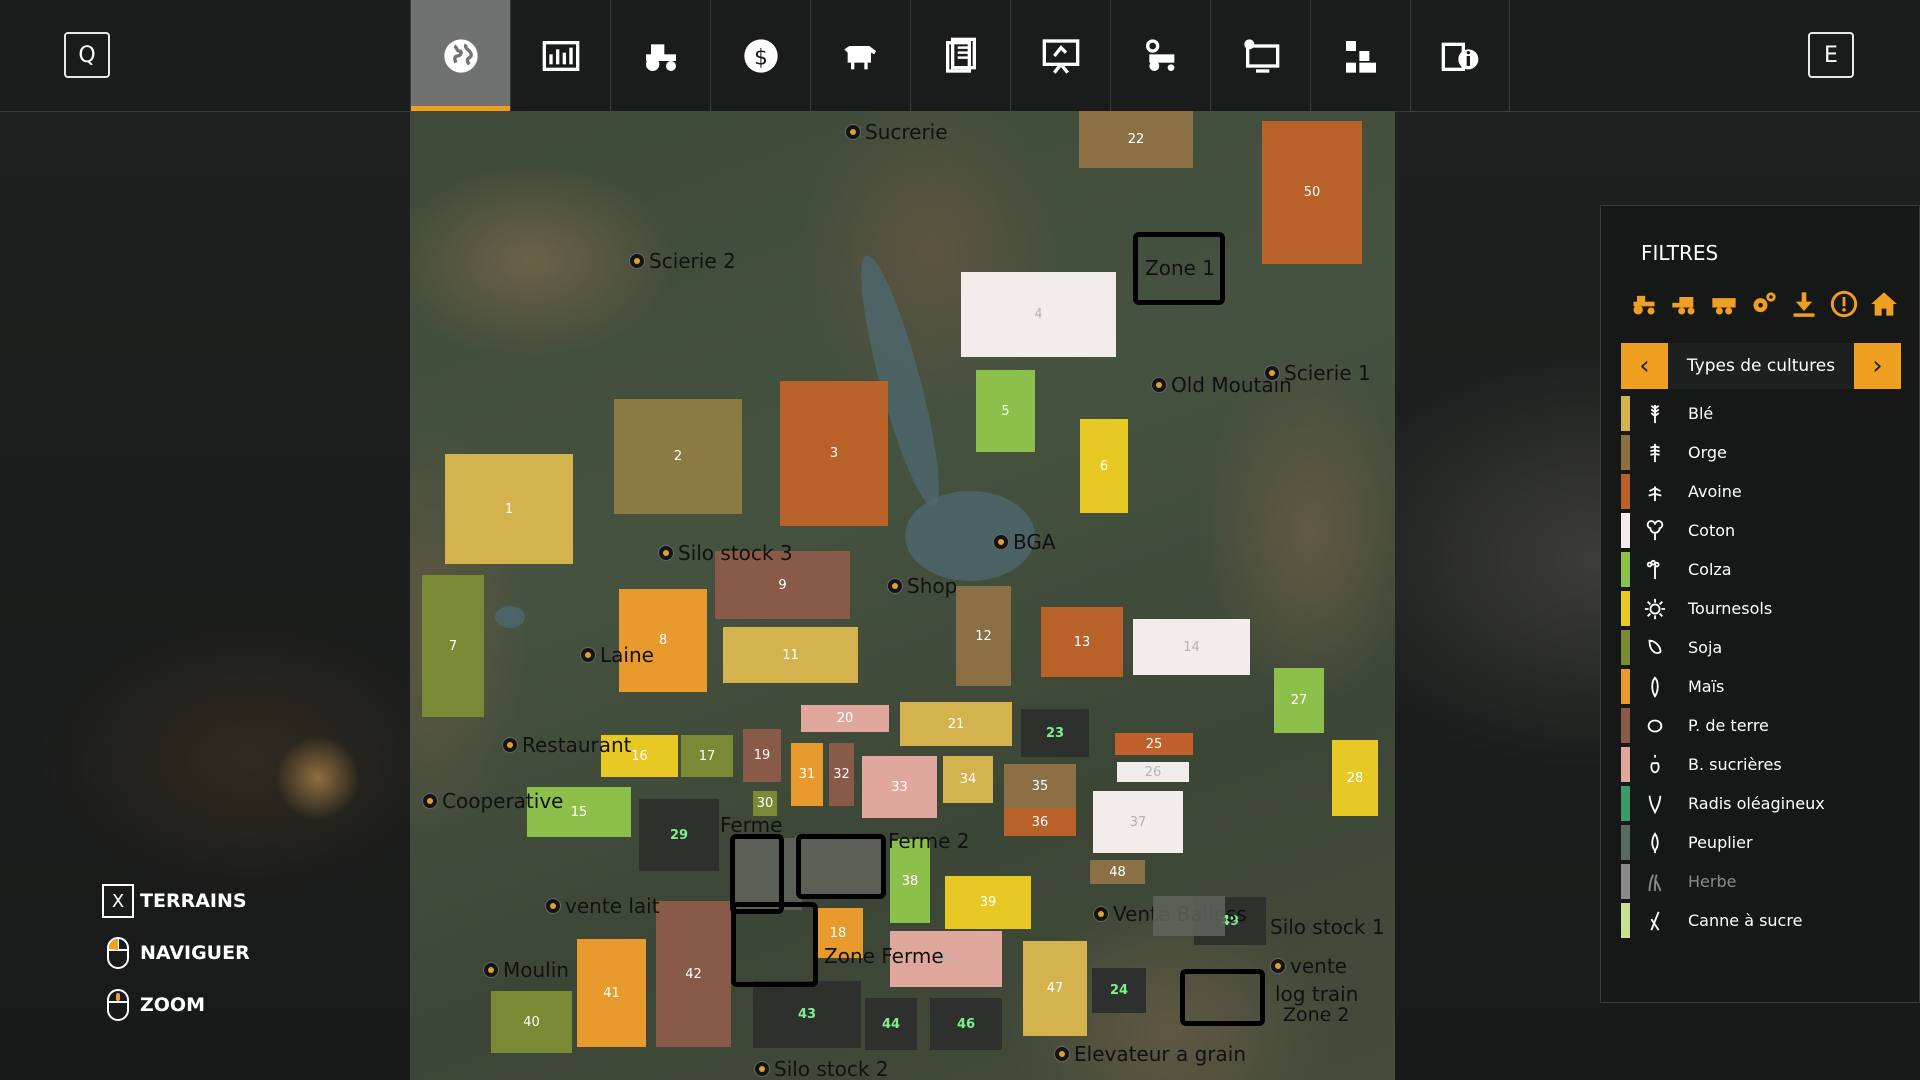  I want to click on field-2: 2, so click(678, 456).